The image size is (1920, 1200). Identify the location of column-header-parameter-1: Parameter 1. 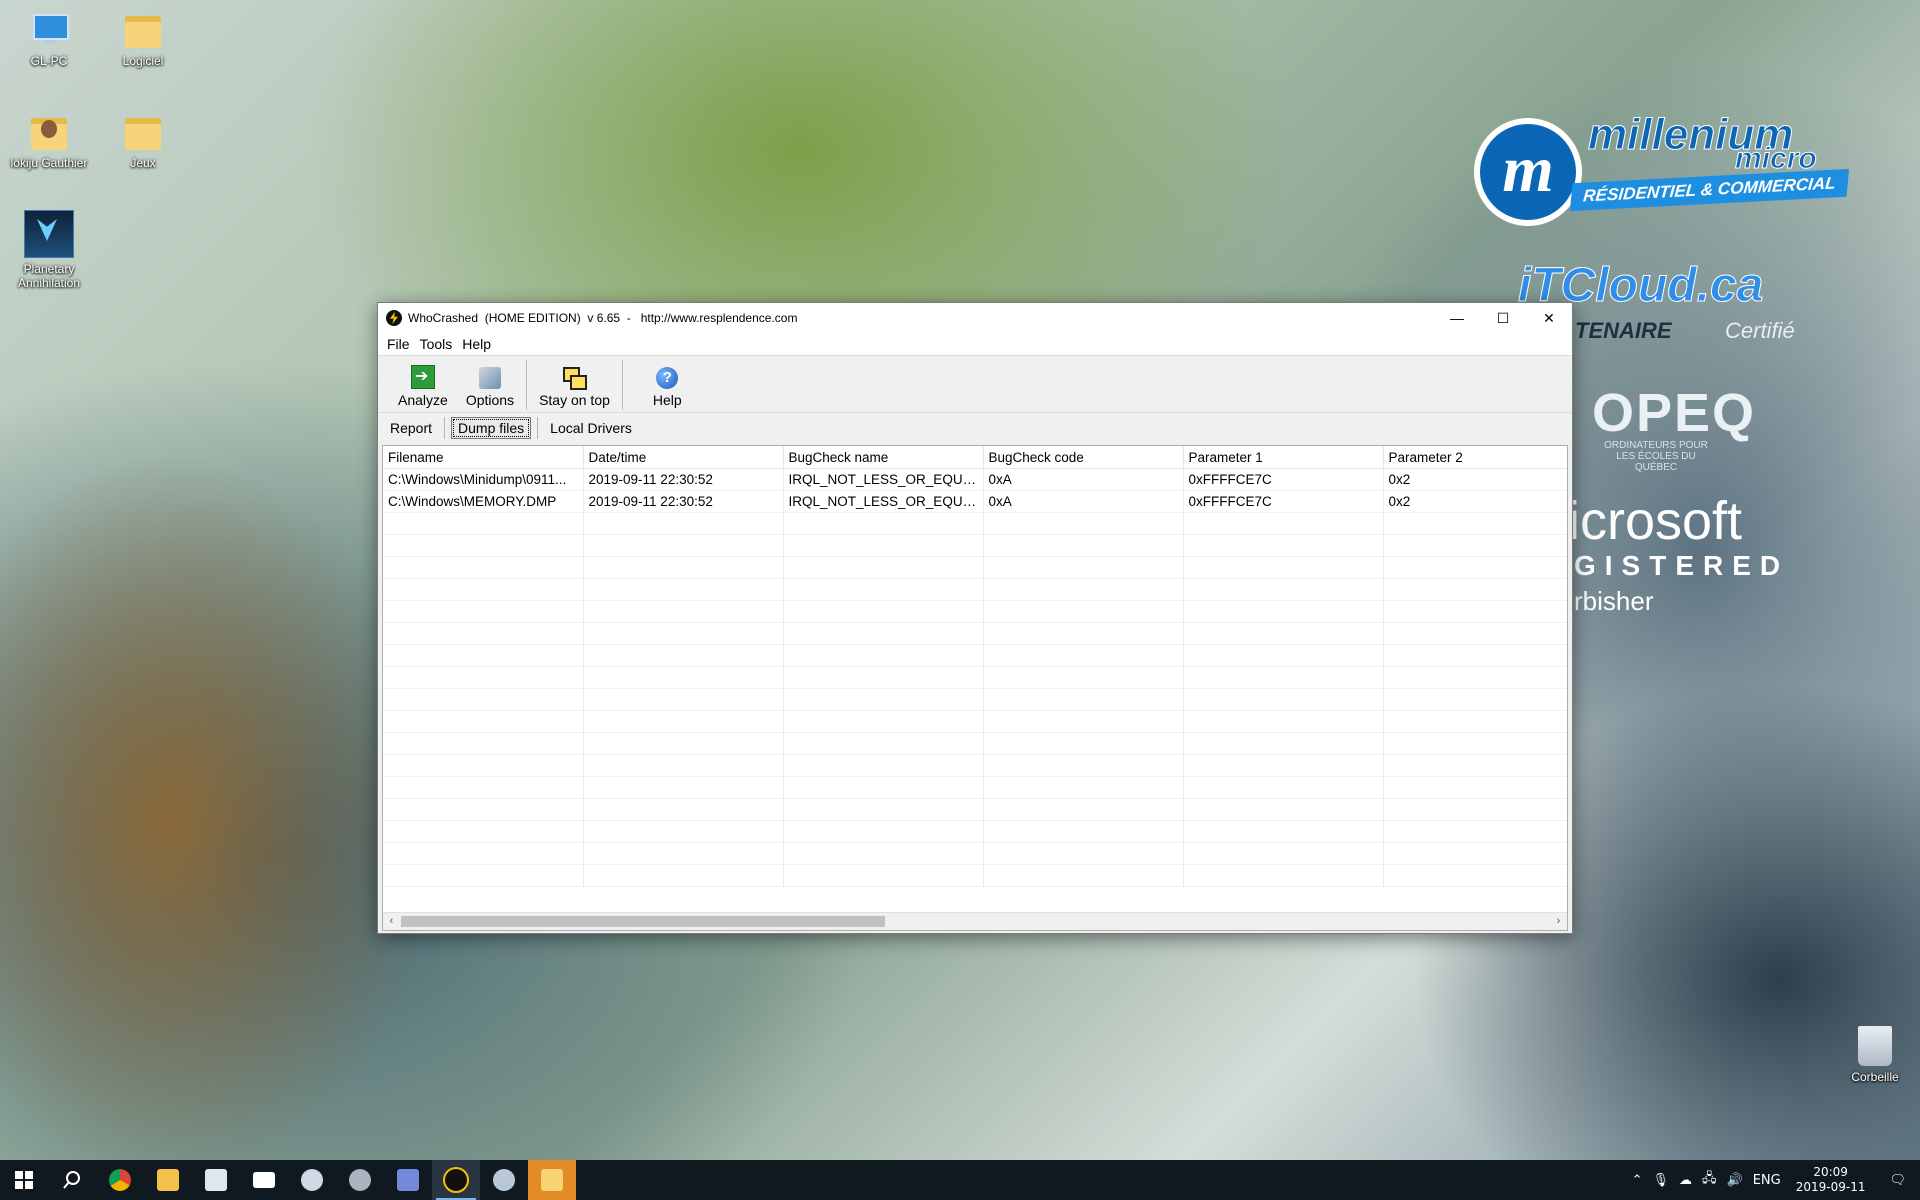
(1283, 457).